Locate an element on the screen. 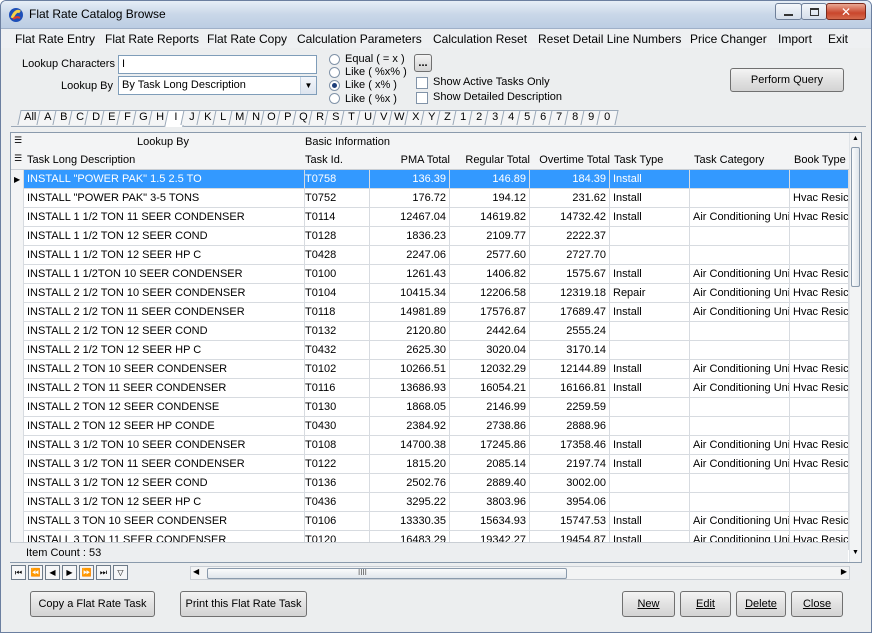 Image resolution: width=872 pixels, height=633 pixels. cell-description: INSTALL 1 1/2 TON 12 SEER HP C is located at coordinates (164, 255).